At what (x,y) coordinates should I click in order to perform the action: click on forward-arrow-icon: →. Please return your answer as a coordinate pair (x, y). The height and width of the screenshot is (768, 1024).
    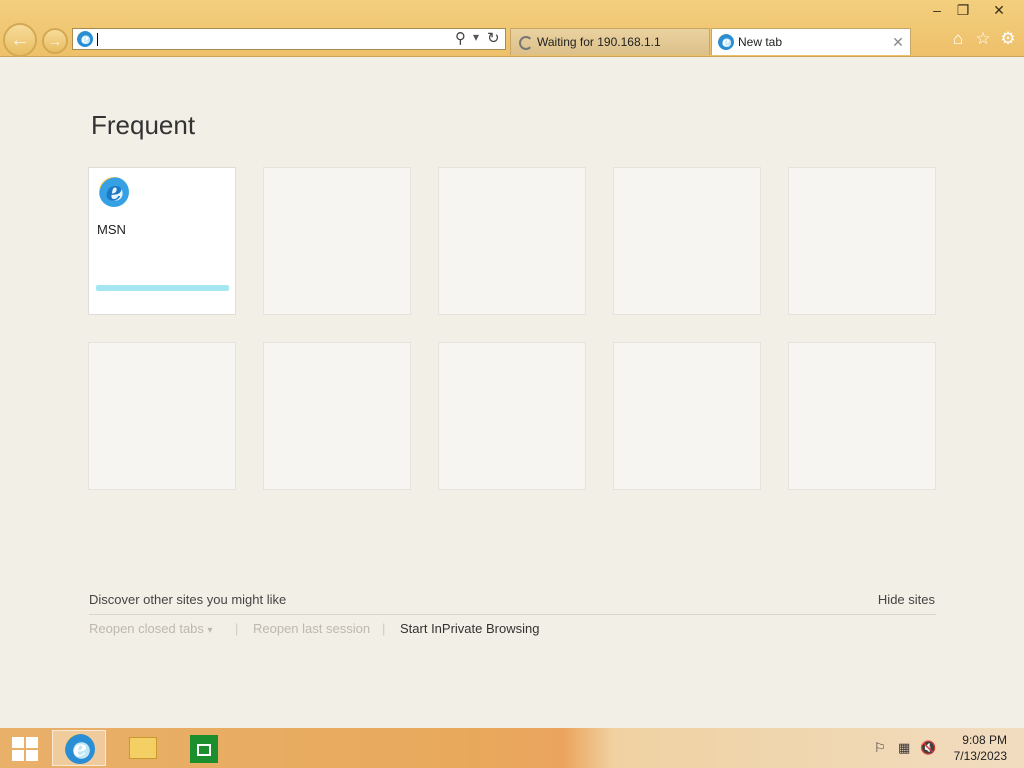
    Looking at the image, I should click on (55, 41).